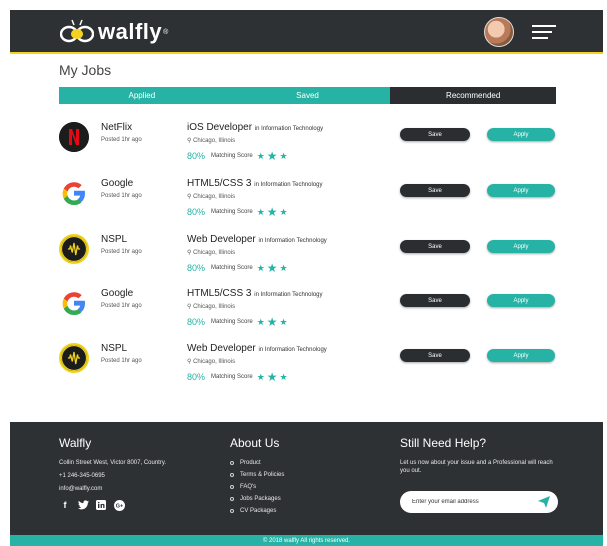 Image resolution: width=607 pixels, height=546 pixels. I want to click on footer-link-label: Product, so click(250, 463).